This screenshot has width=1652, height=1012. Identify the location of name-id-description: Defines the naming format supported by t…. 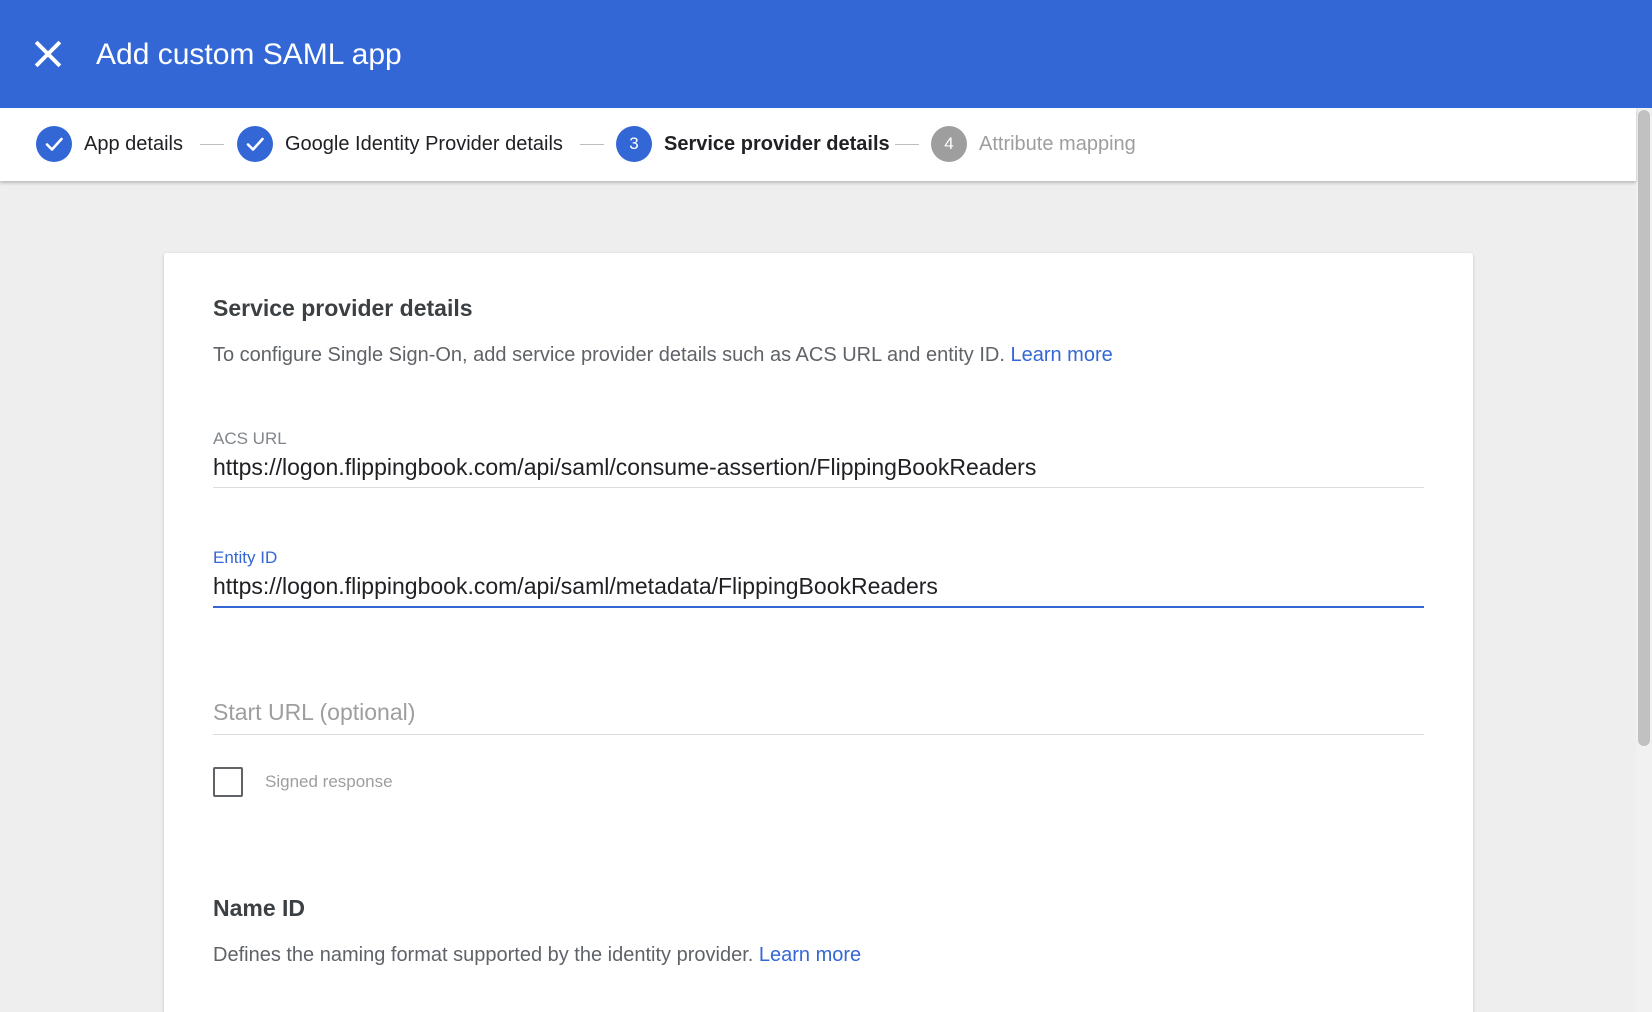
(537, 955).